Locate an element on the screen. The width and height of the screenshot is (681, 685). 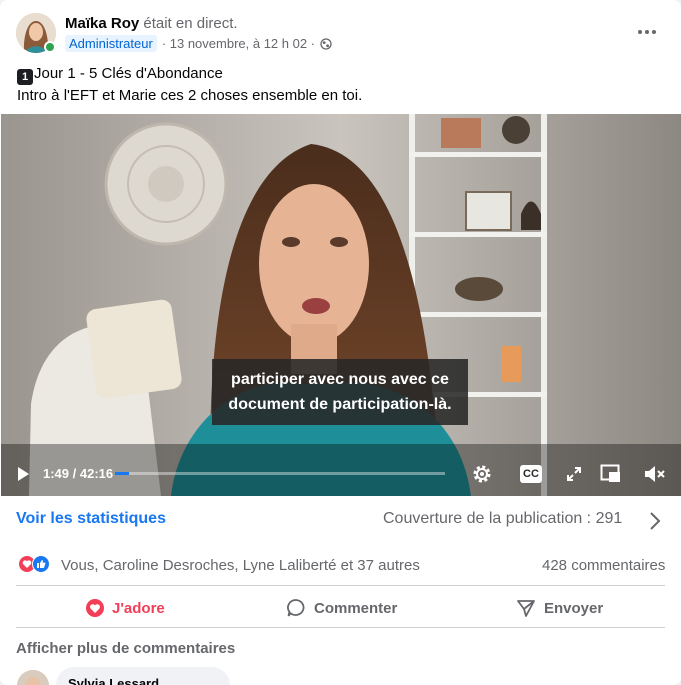
love-button: J'adore is located at coordinates (125, 608).